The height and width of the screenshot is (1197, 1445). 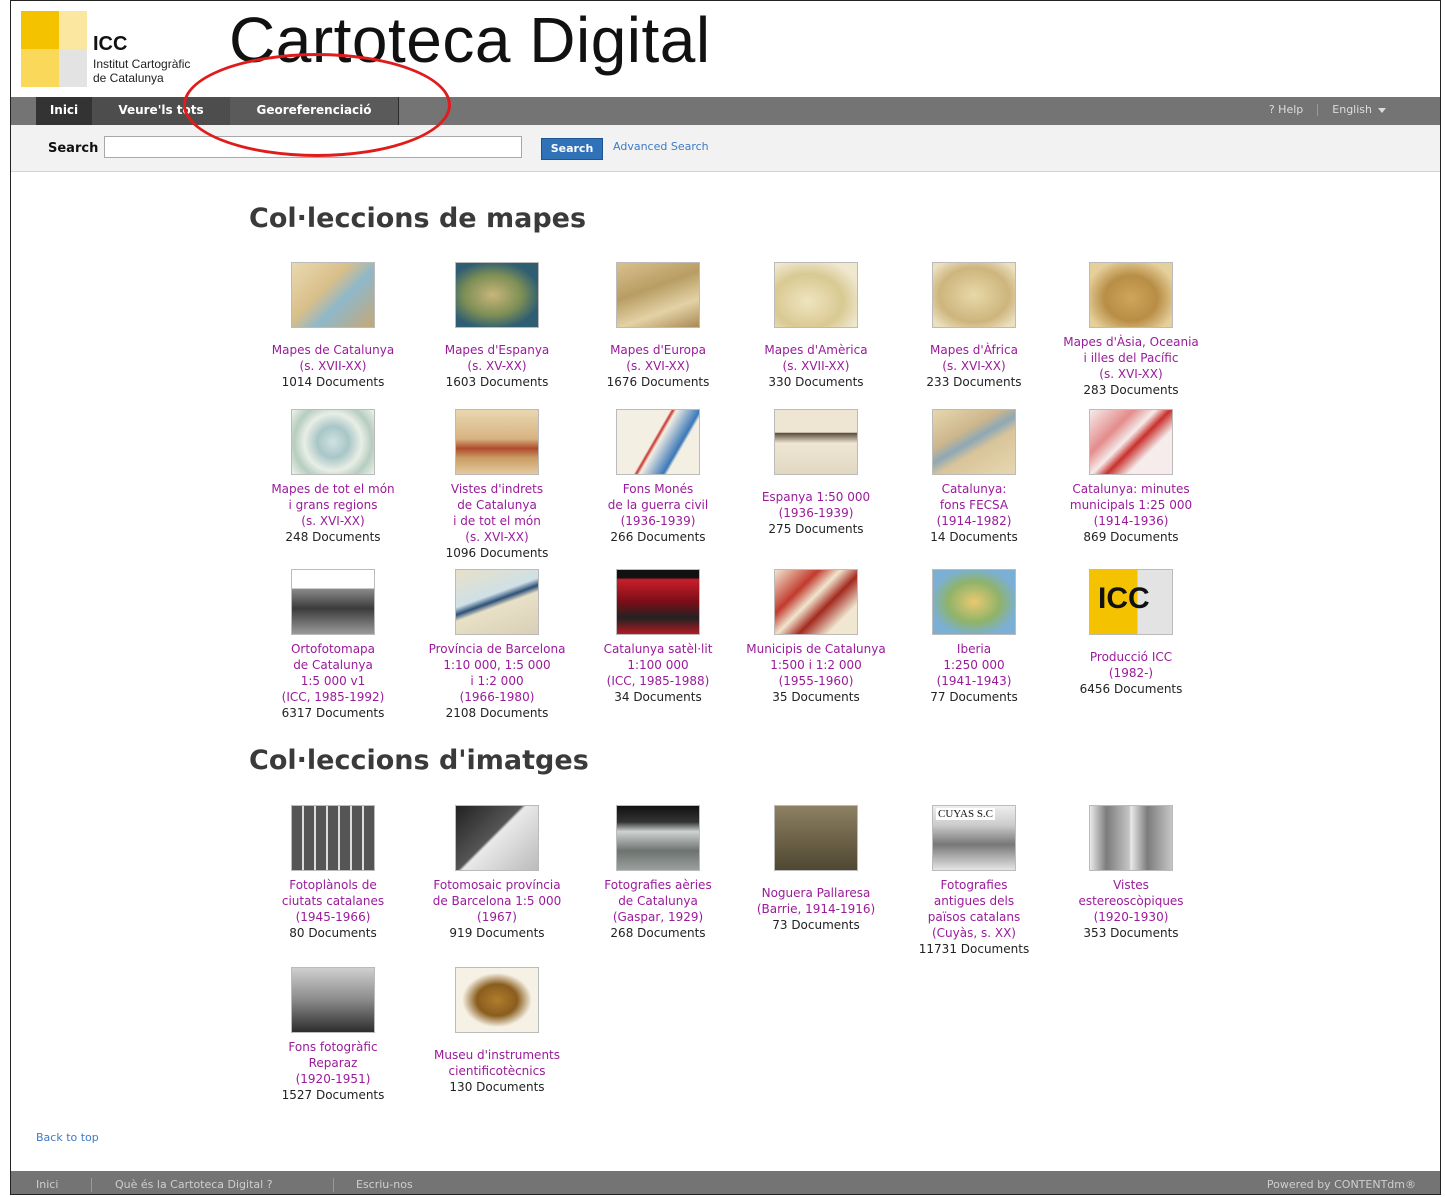 I want to click on collection-title-line: 1:250 000, so click(x=974, y=665).